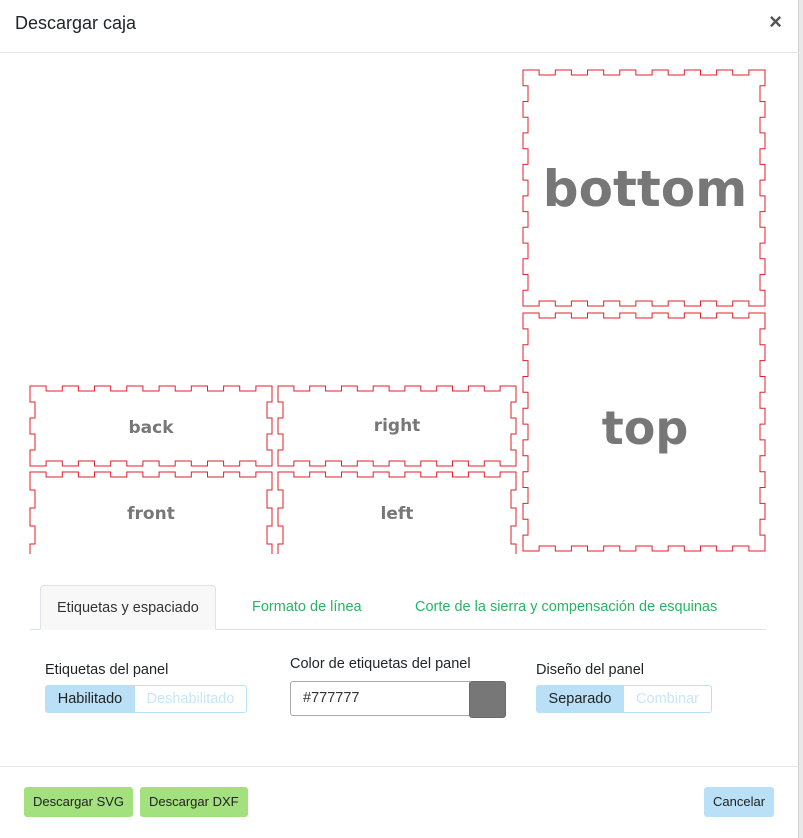 The width and height of the screenshot is (803, 838). What do you see at coordinates (668, 699) in the screenshot?
I see `panel-layout-combine-button: Combinar` at bounding box center [668, 699].